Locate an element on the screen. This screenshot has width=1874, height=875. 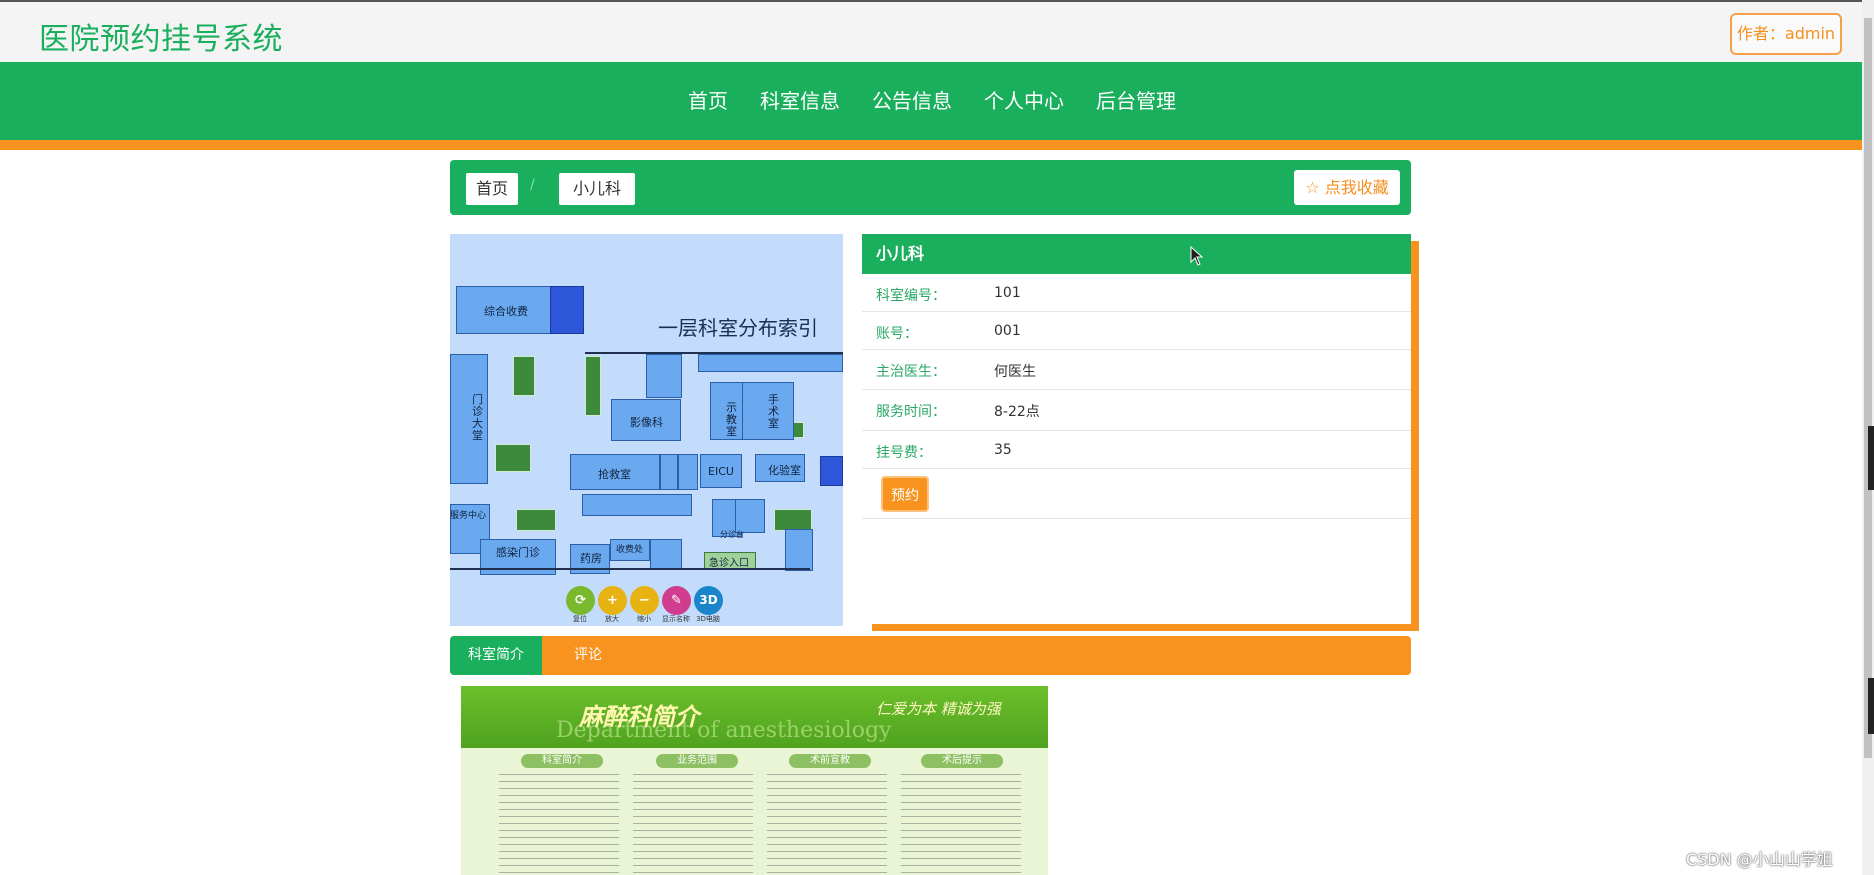
map-control-label: 放大 is located at coordinates (612, 619).